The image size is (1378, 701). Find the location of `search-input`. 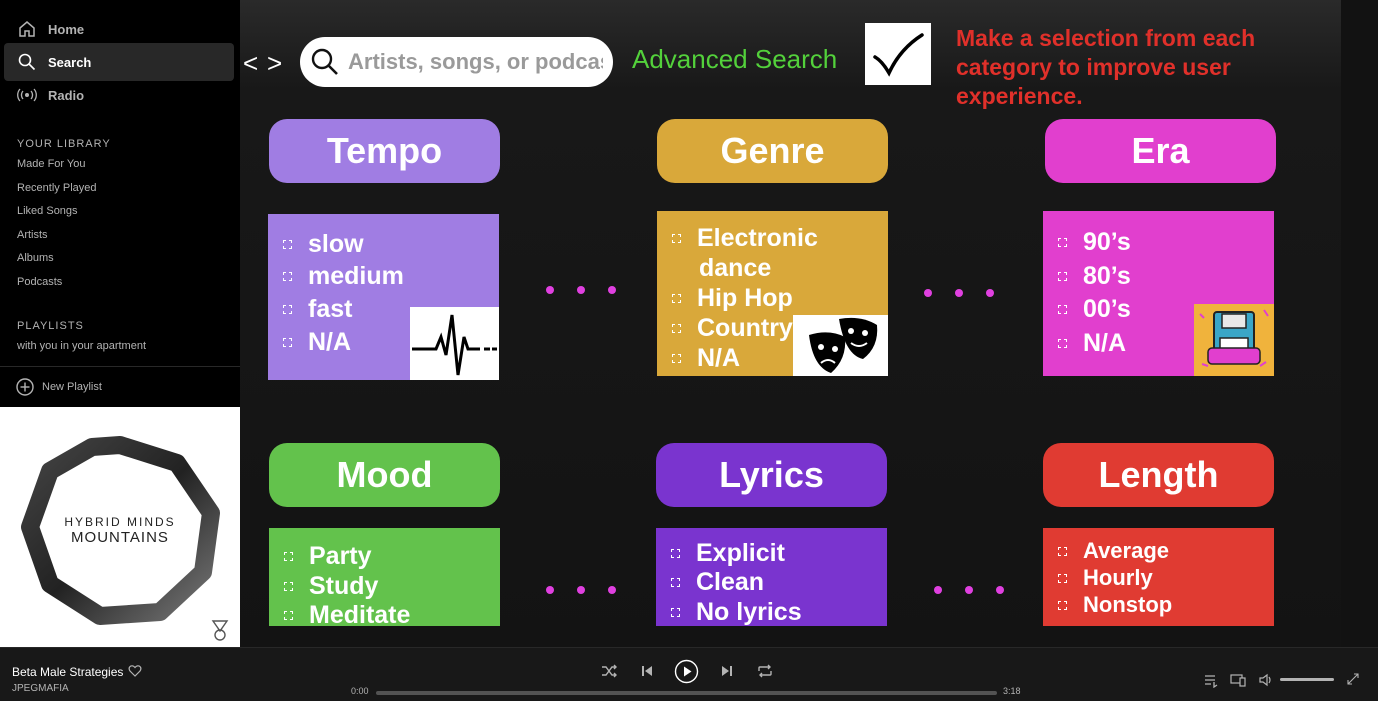

search-input is located at coordinates (475, 62).